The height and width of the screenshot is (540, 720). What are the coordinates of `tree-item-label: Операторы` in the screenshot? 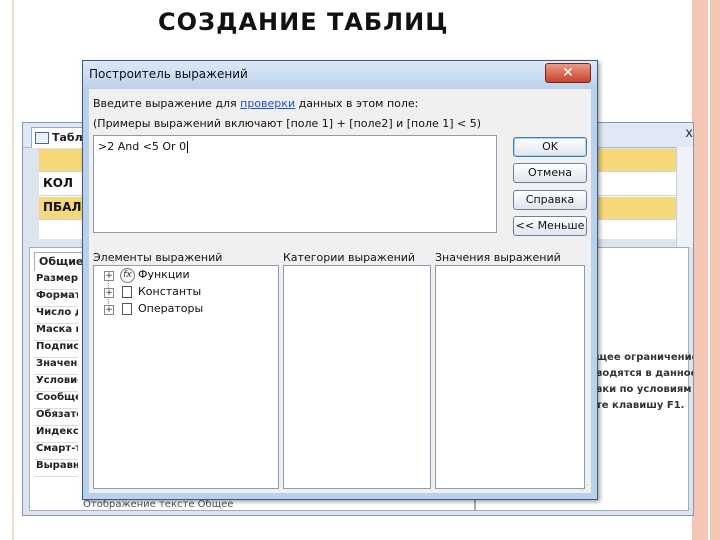 It's located at (171, 308).